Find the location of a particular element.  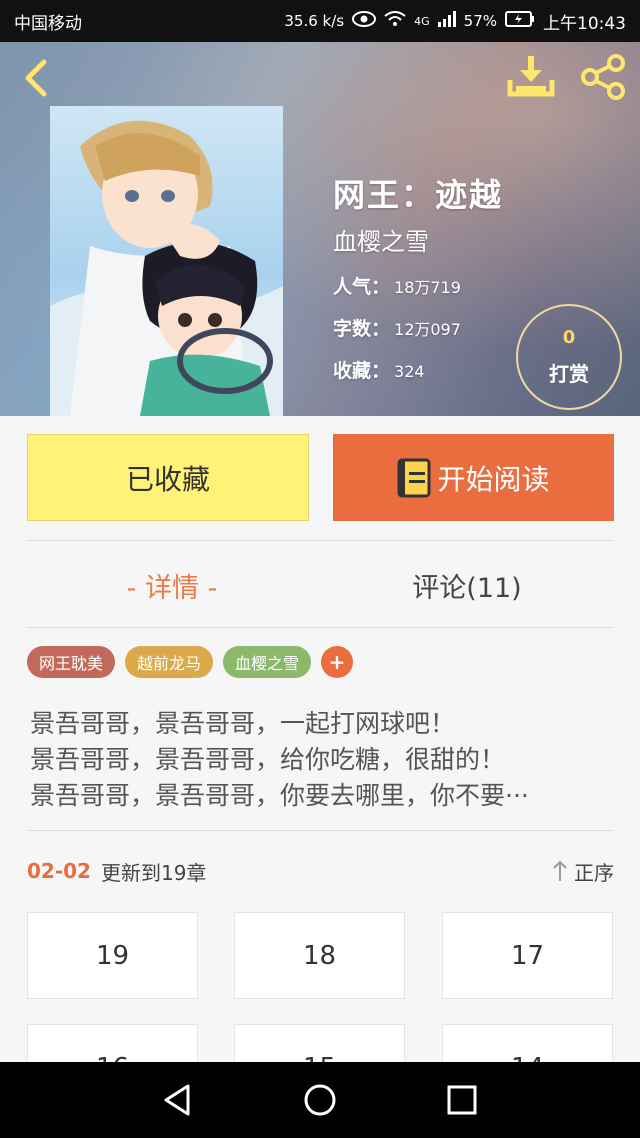

description-line: 景吾哥哥，景吾哥哥，给你吃糖，很甜的！ is located at coordinates (268, 759).